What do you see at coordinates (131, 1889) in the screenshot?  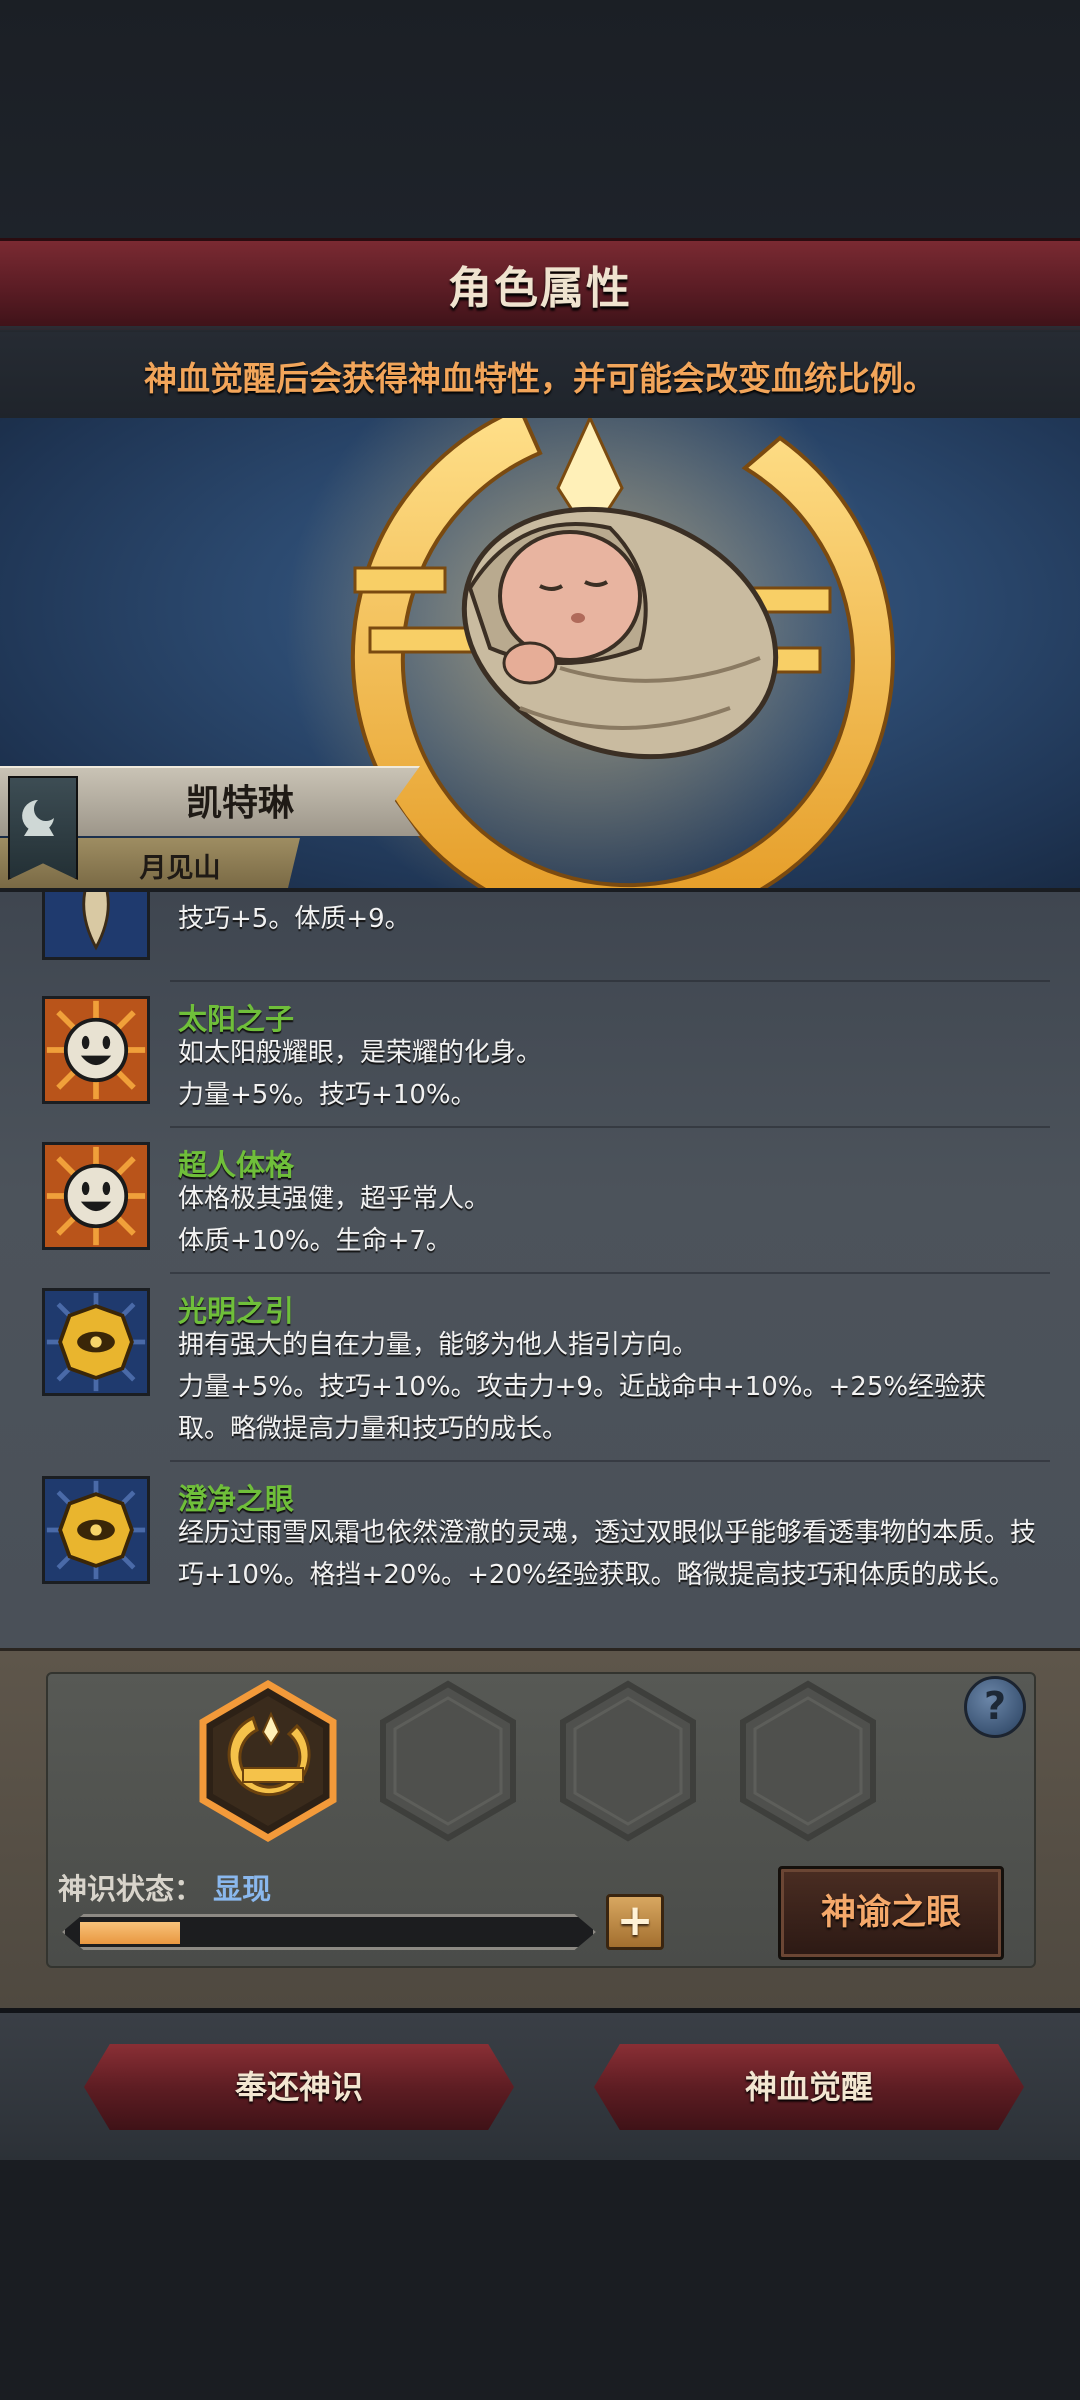 I see `status-label: 神识状态：` at bounding box center [131, 1889].